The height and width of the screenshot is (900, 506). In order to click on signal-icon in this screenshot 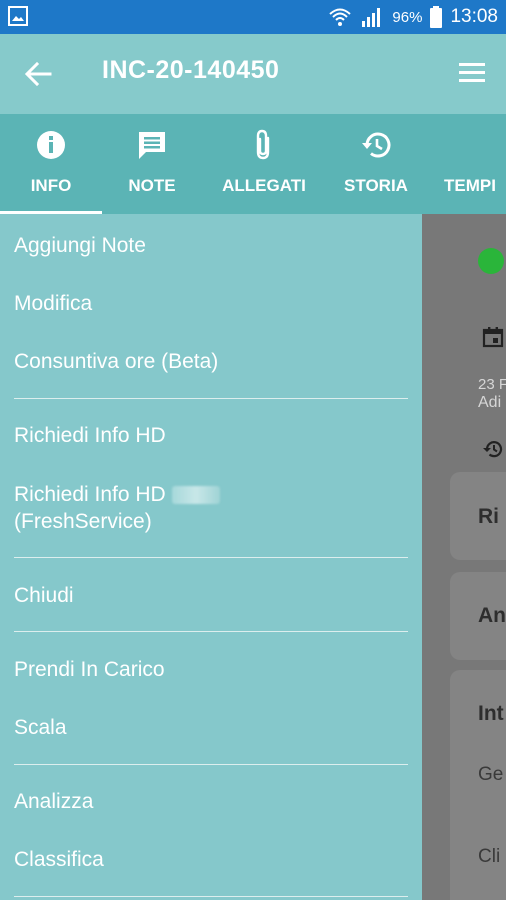, I will do `click(371, 17)`.